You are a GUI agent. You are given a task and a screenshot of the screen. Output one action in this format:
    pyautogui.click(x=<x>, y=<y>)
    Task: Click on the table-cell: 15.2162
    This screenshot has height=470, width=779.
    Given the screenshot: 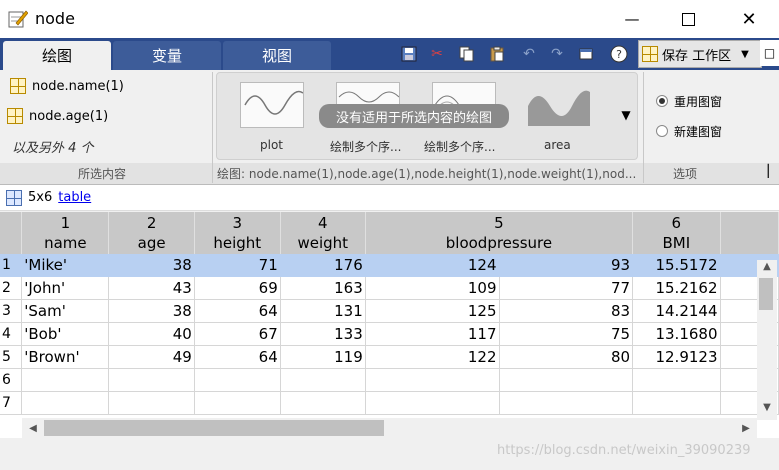 What is the action you would take?
    pyautogui.click(x=676, y=288)
    